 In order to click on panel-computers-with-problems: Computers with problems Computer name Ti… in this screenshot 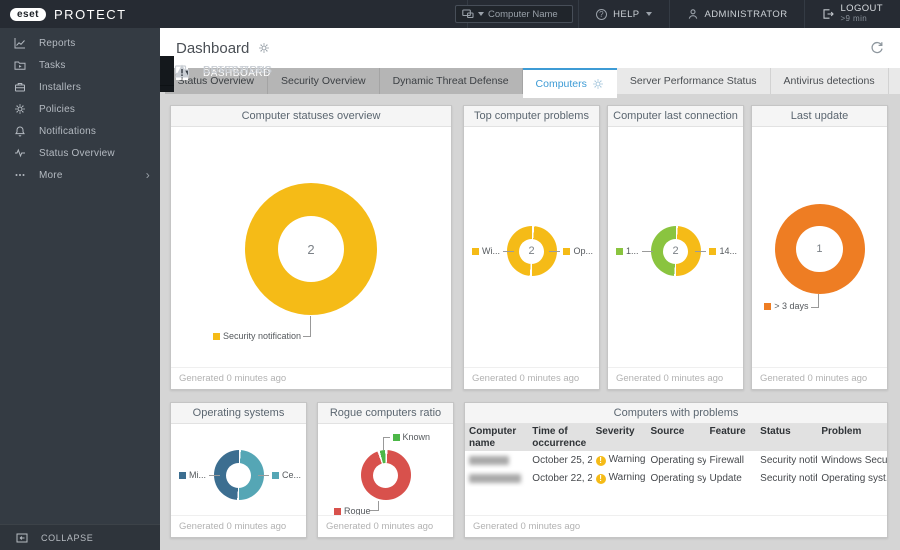, I will do `click(676, 470)`.